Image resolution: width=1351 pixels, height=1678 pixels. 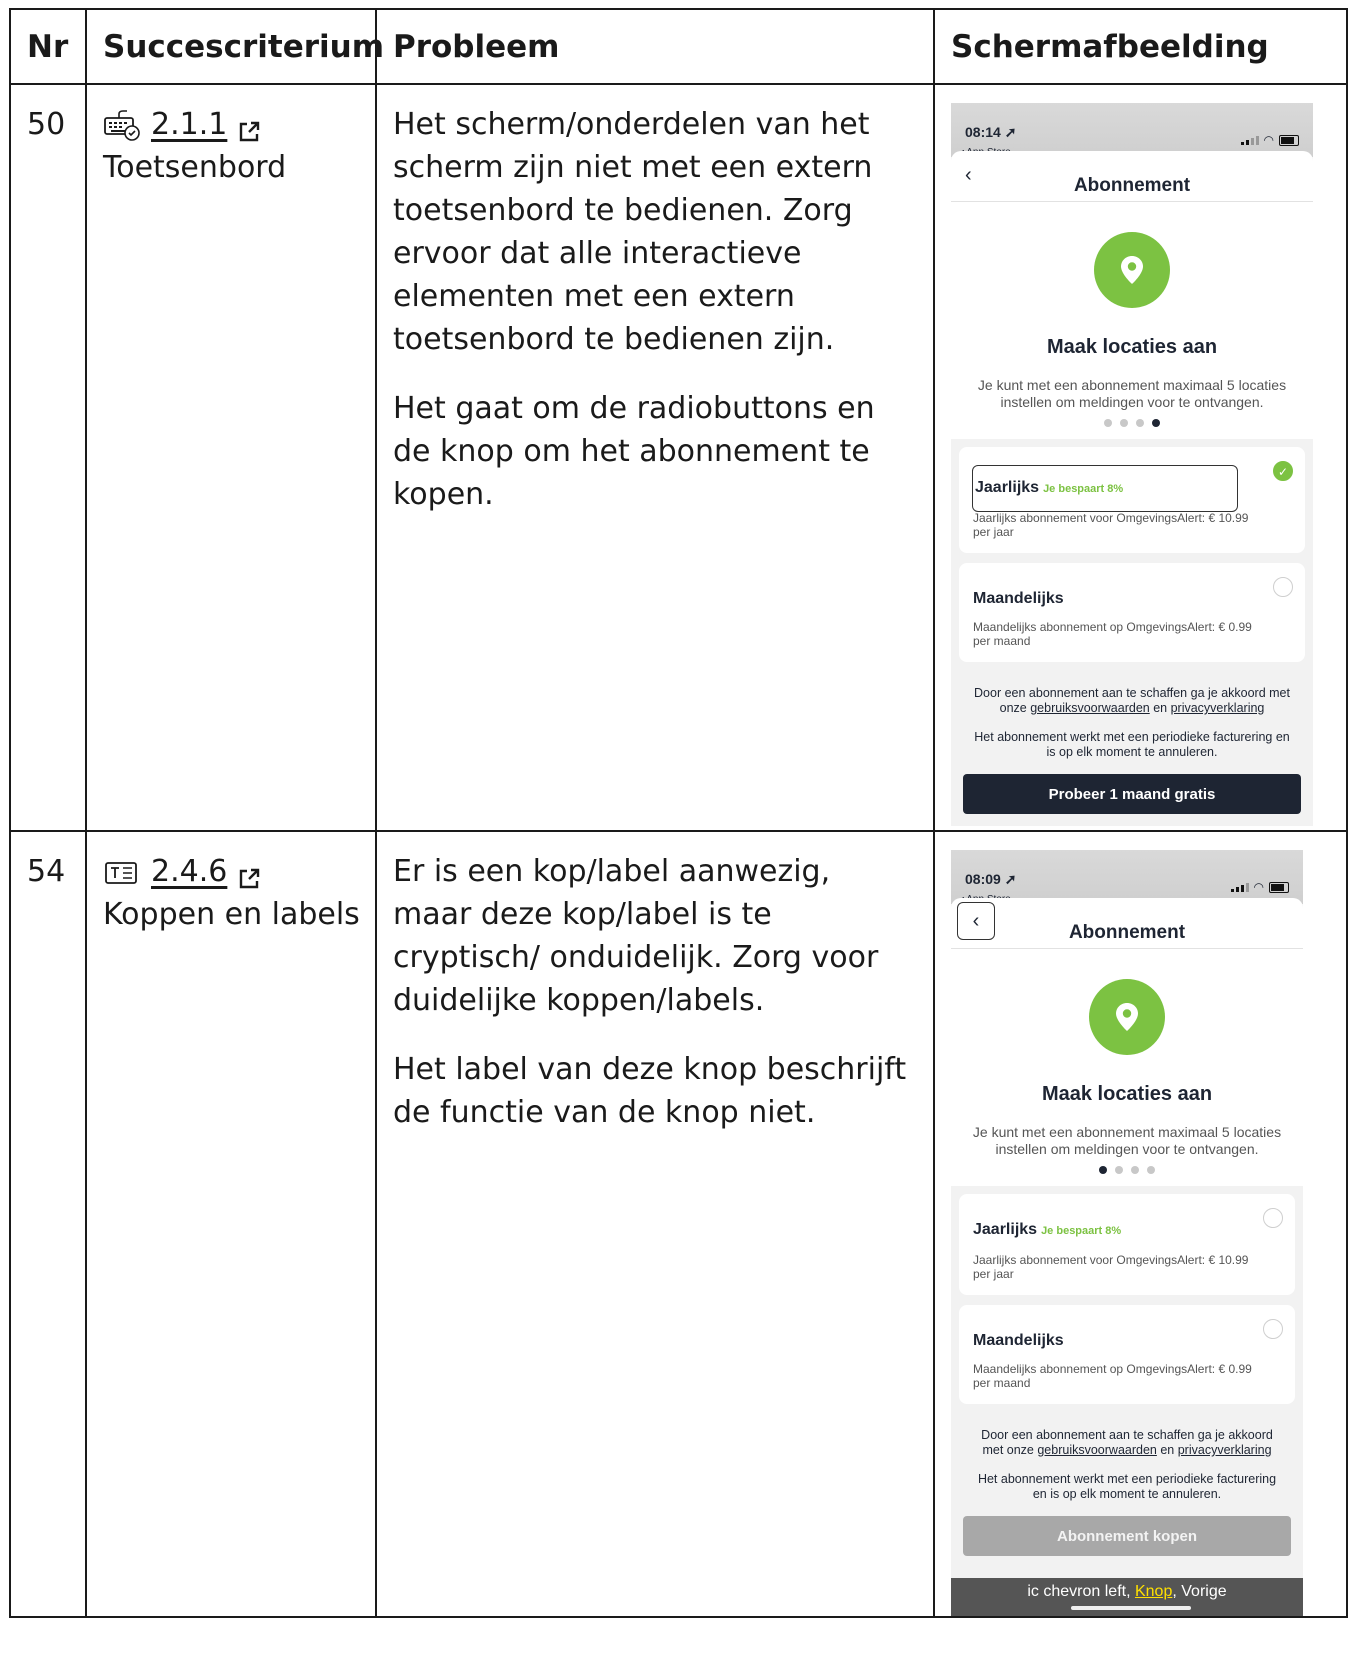 I want to click on screenshot-cell: 08:09 ➚ ◂ App Store ◠ ‹ Abonnement, so click(x=1140, y=1224).